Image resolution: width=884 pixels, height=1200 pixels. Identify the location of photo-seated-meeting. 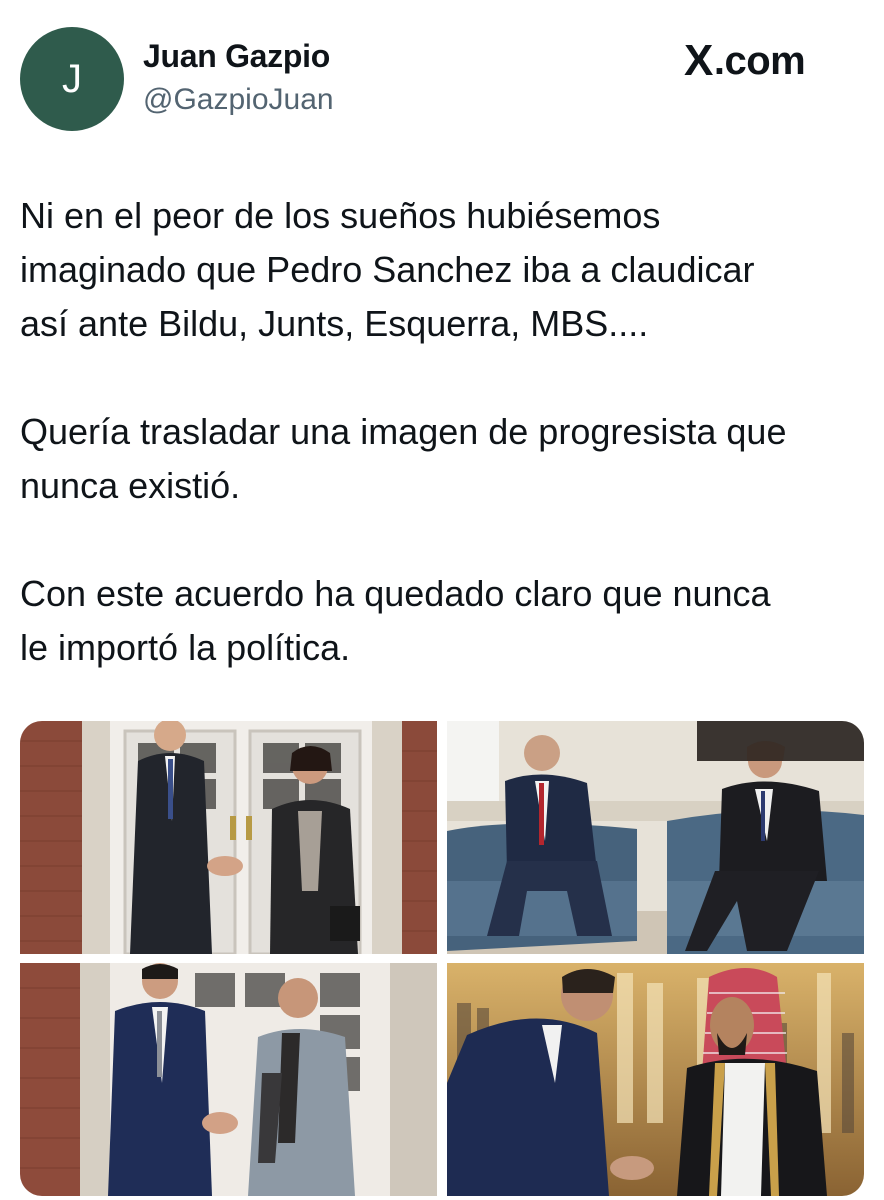
(655, 837).